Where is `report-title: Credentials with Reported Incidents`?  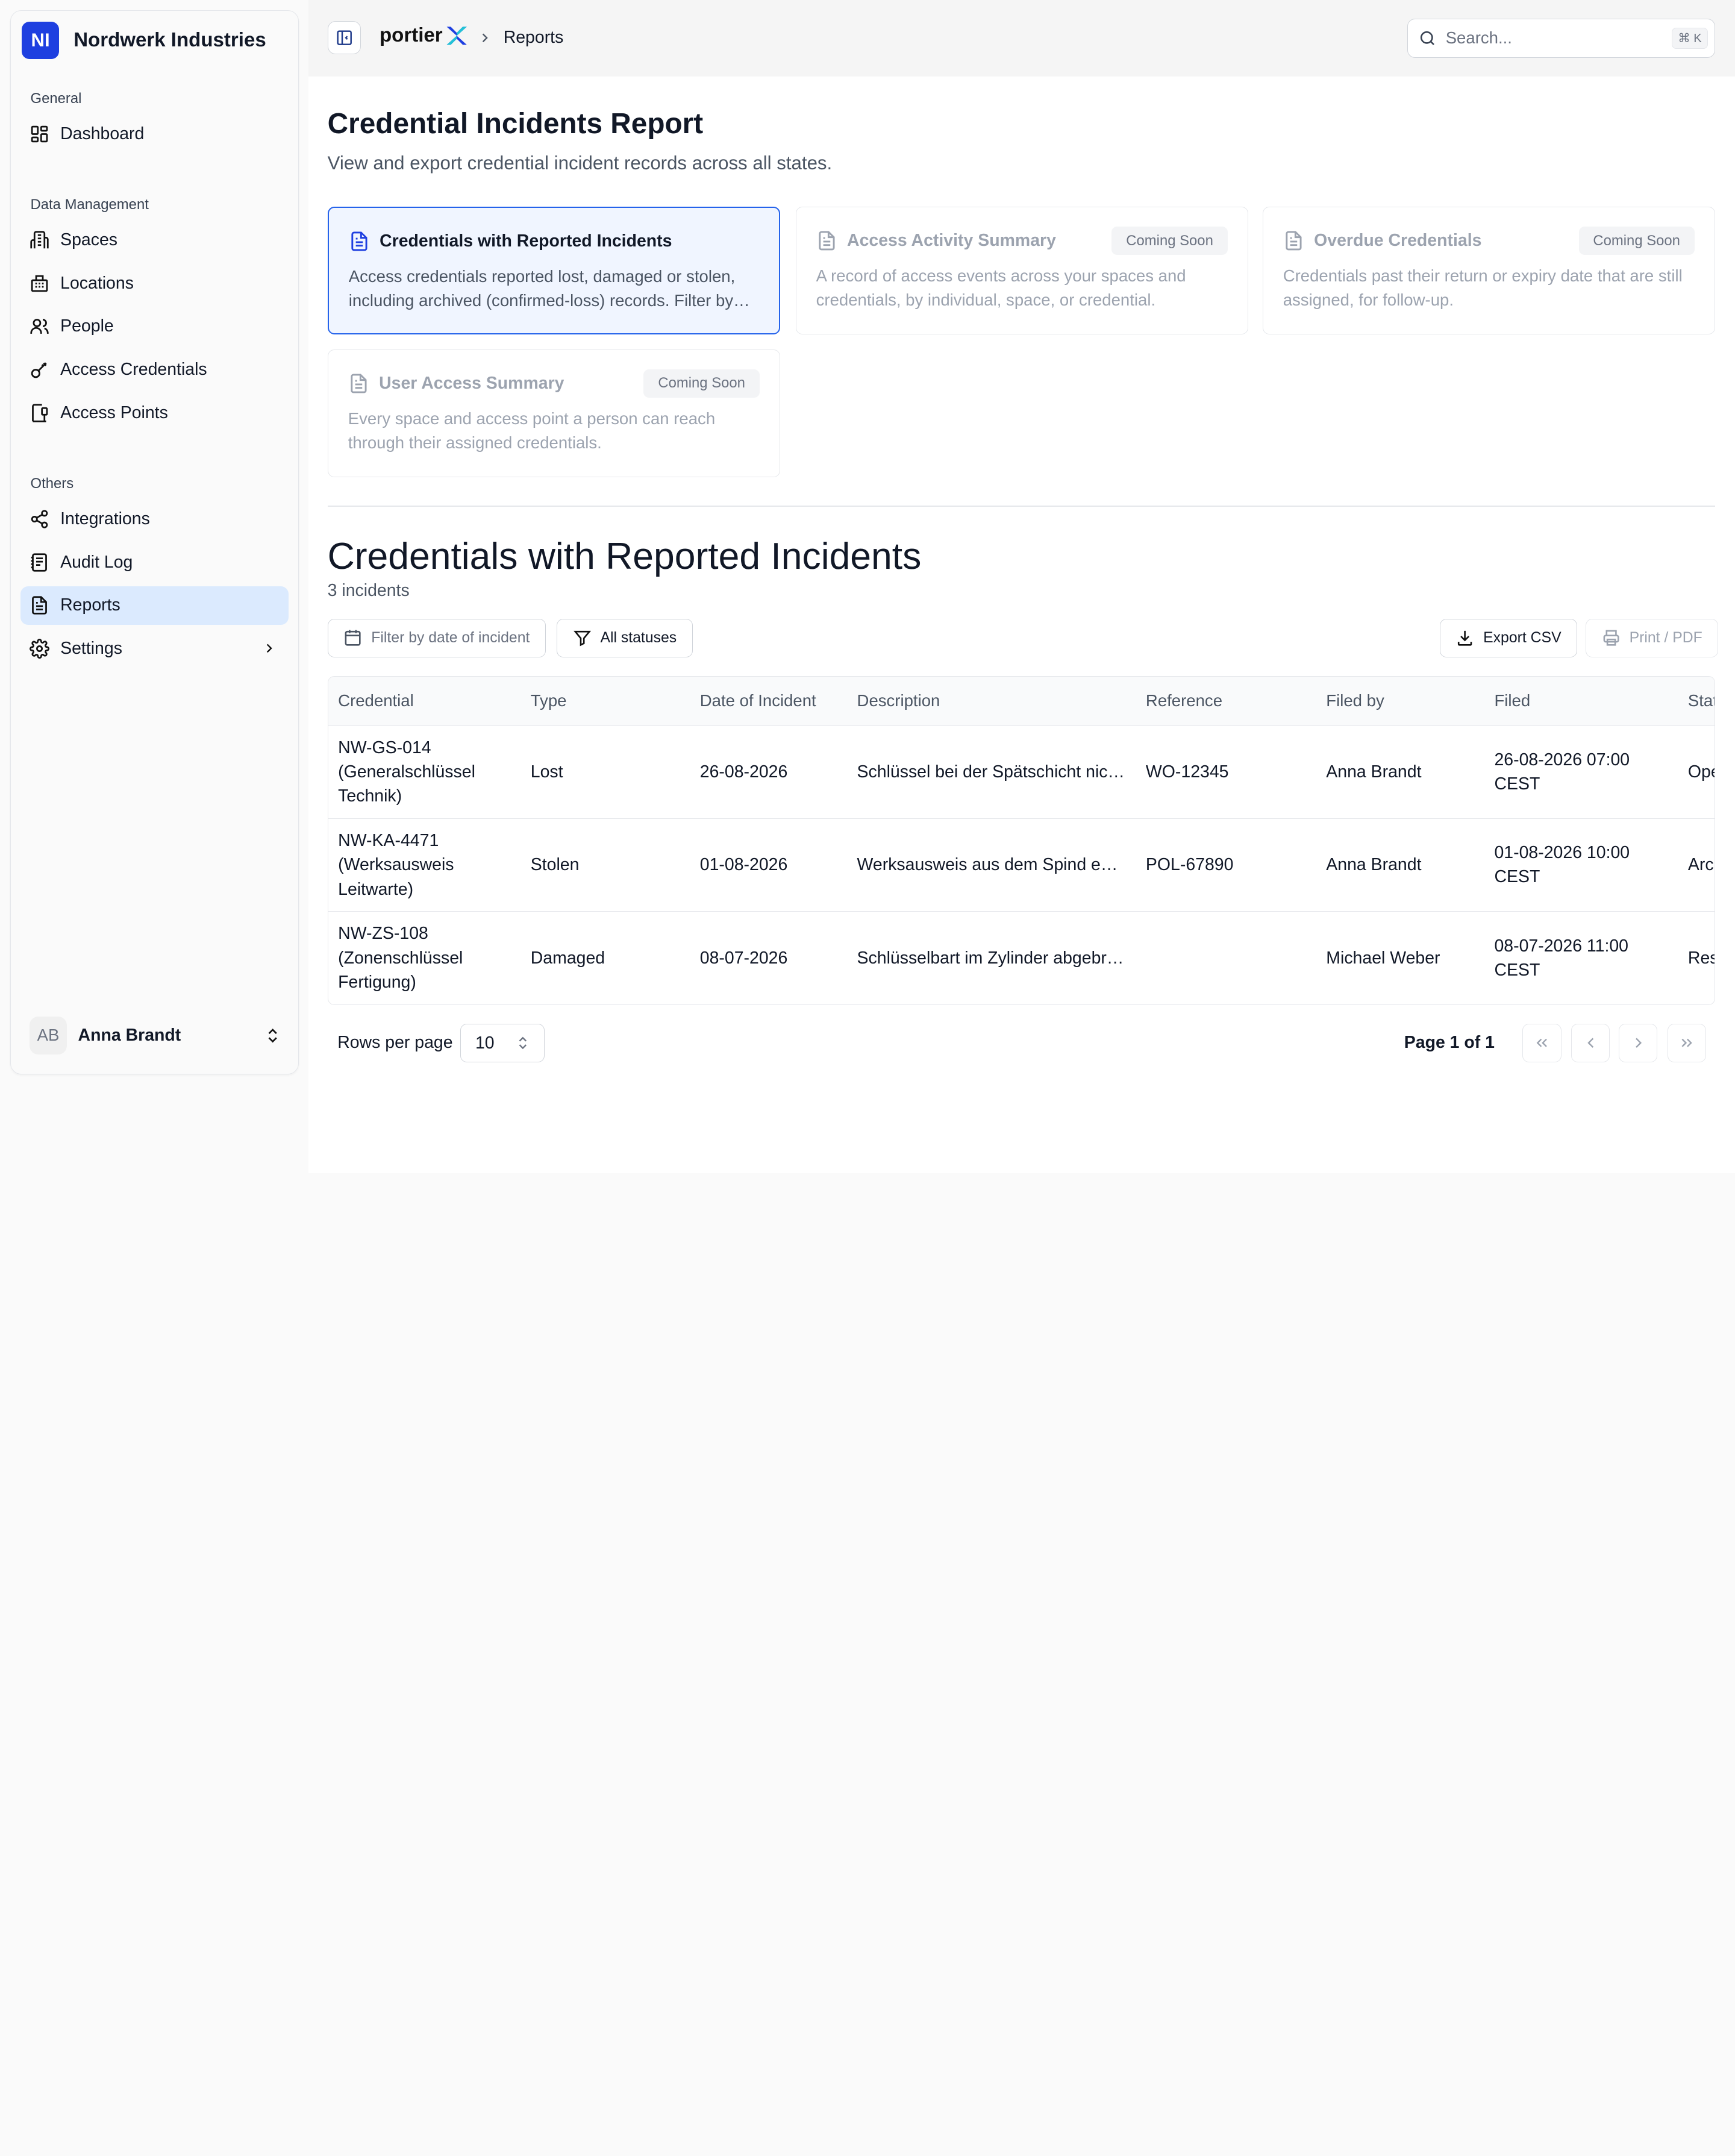
report-title: Credentials with Reported Incidents is located at coordinates (624, 556).